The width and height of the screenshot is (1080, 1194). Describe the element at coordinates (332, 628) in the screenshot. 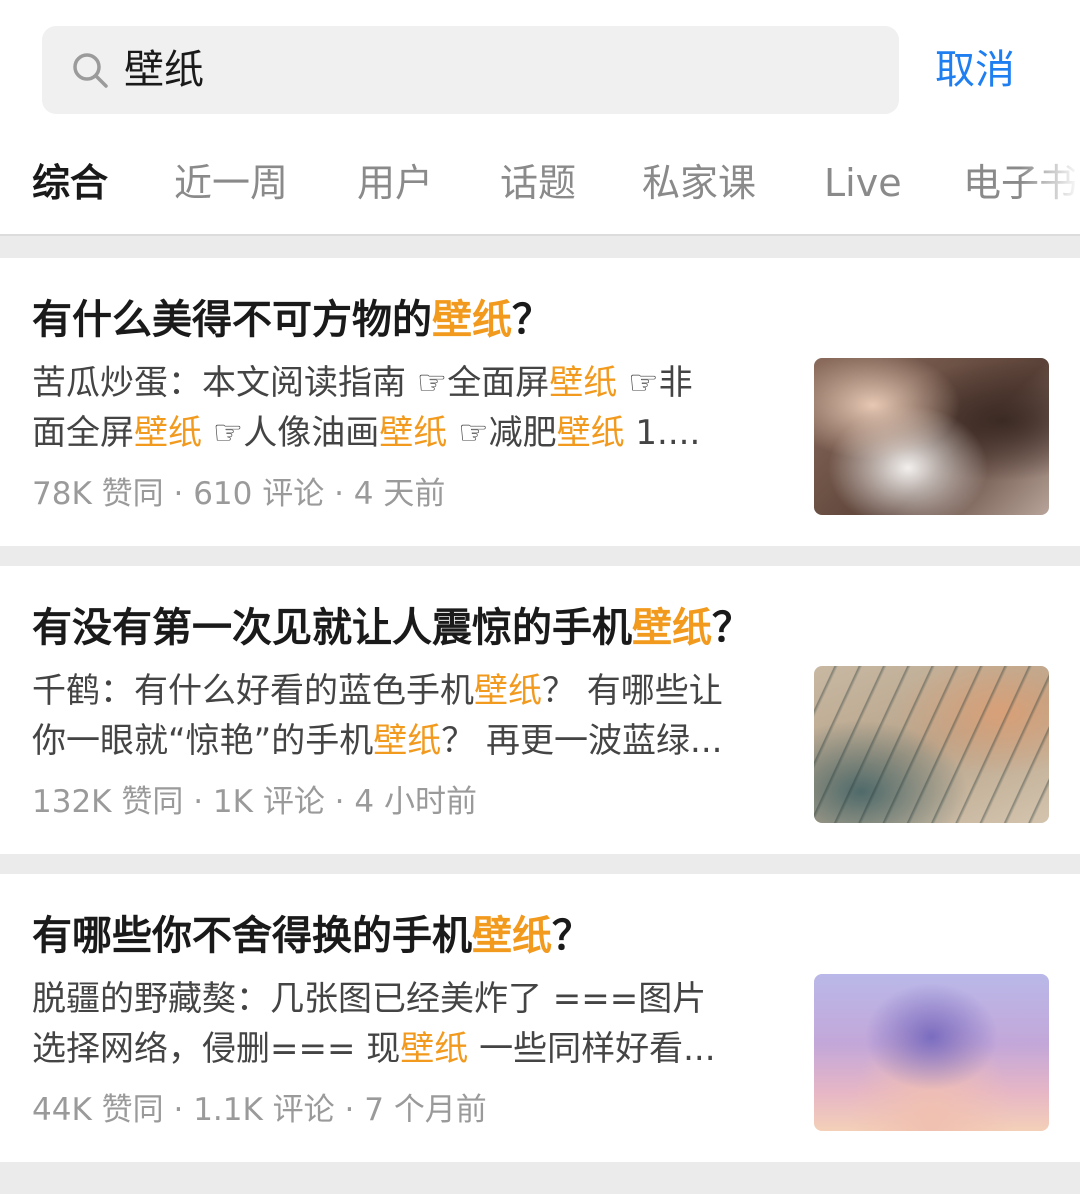

I see `result-title-text: 有没有第一次见就让人震惊的手机` at that location.